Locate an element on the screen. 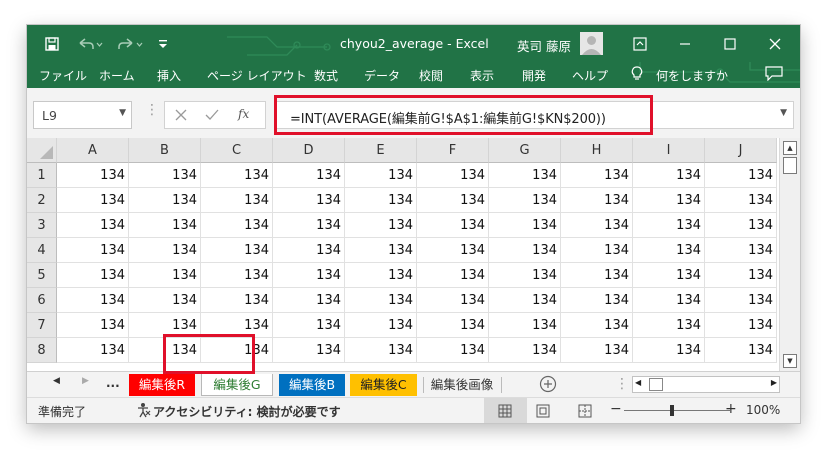 The image size is (833, 470). comments-icon is located at coordinates (774, 75).